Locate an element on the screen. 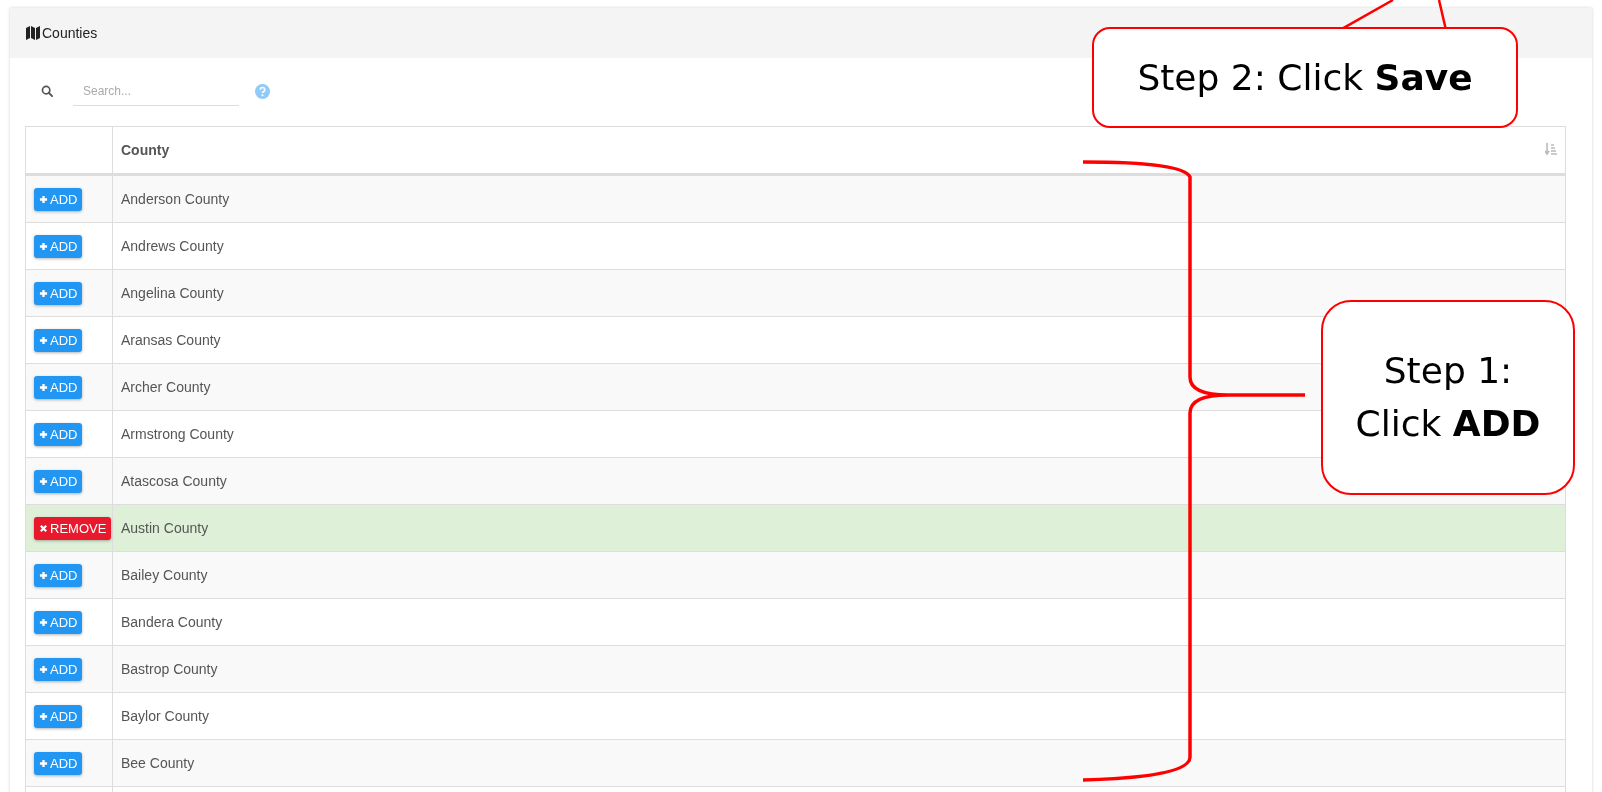  county-name: Bee County is located at coordinates (158, 763).